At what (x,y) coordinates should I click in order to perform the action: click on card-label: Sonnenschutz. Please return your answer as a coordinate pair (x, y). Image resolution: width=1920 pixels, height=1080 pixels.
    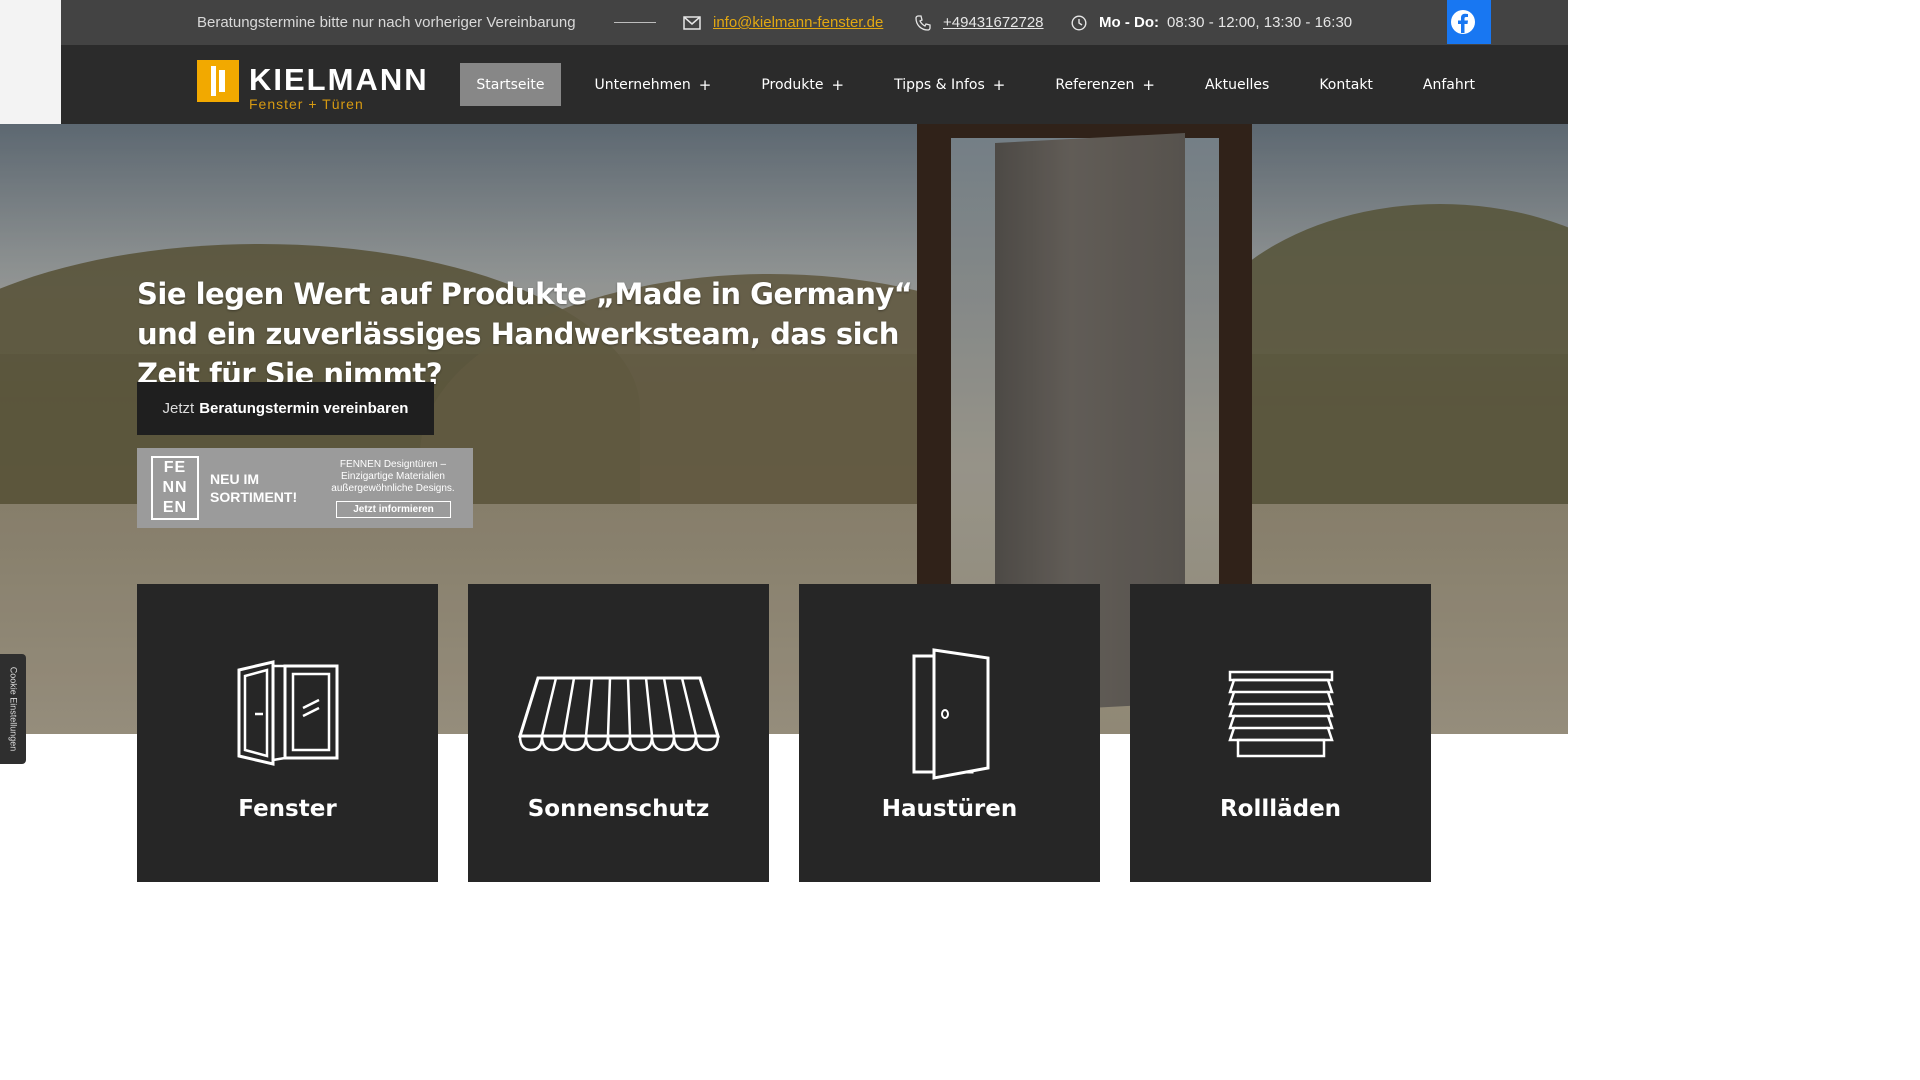
    Looking at the image, I should click on (618, 809).